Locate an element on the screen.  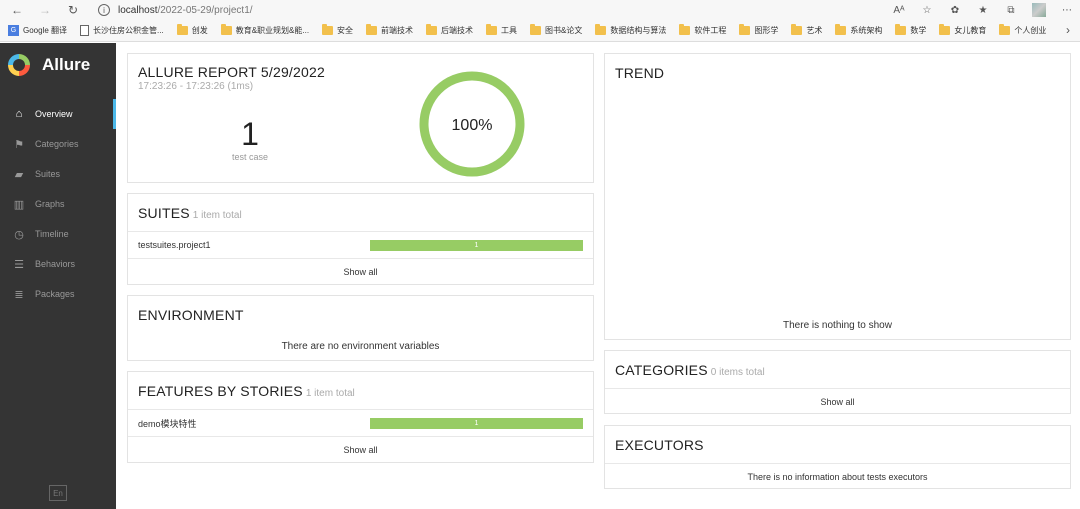
sidebar-item-label: Overview is located at coordinates (54, 114).